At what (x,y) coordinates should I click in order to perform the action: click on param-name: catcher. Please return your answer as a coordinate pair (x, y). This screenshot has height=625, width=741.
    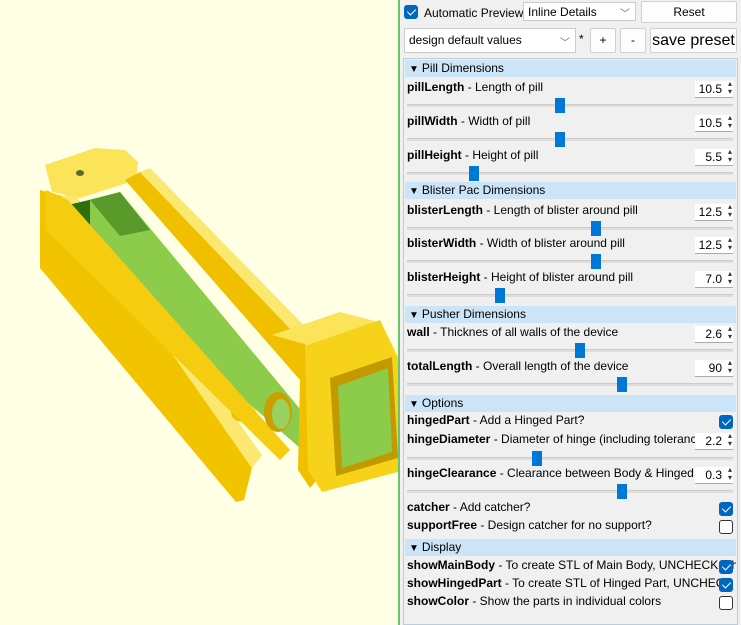
    Looking at the image, I should click on (428, 507).